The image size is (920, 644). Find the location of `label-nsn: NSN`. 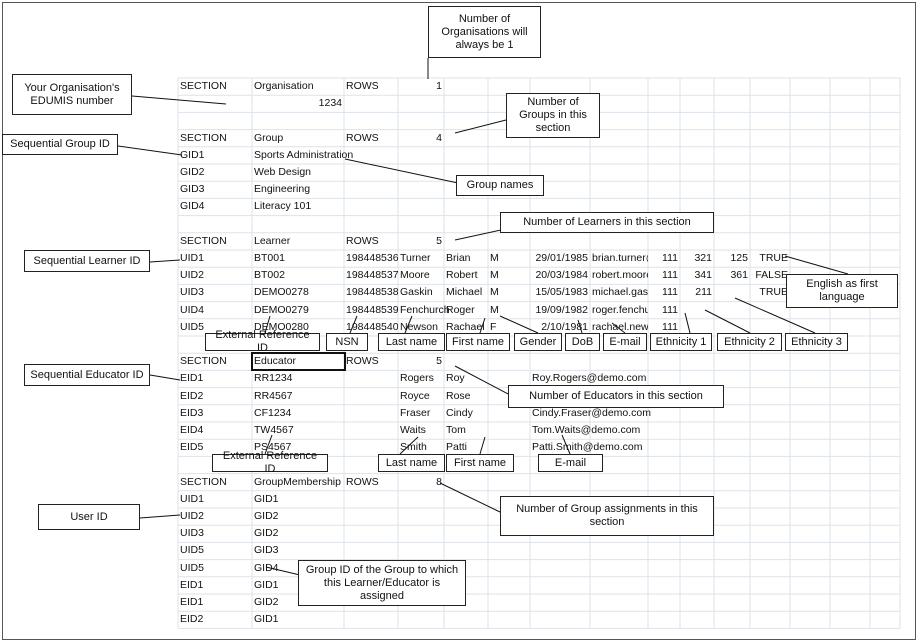

label-nsn: NSN is located at coordinates (347, 342).